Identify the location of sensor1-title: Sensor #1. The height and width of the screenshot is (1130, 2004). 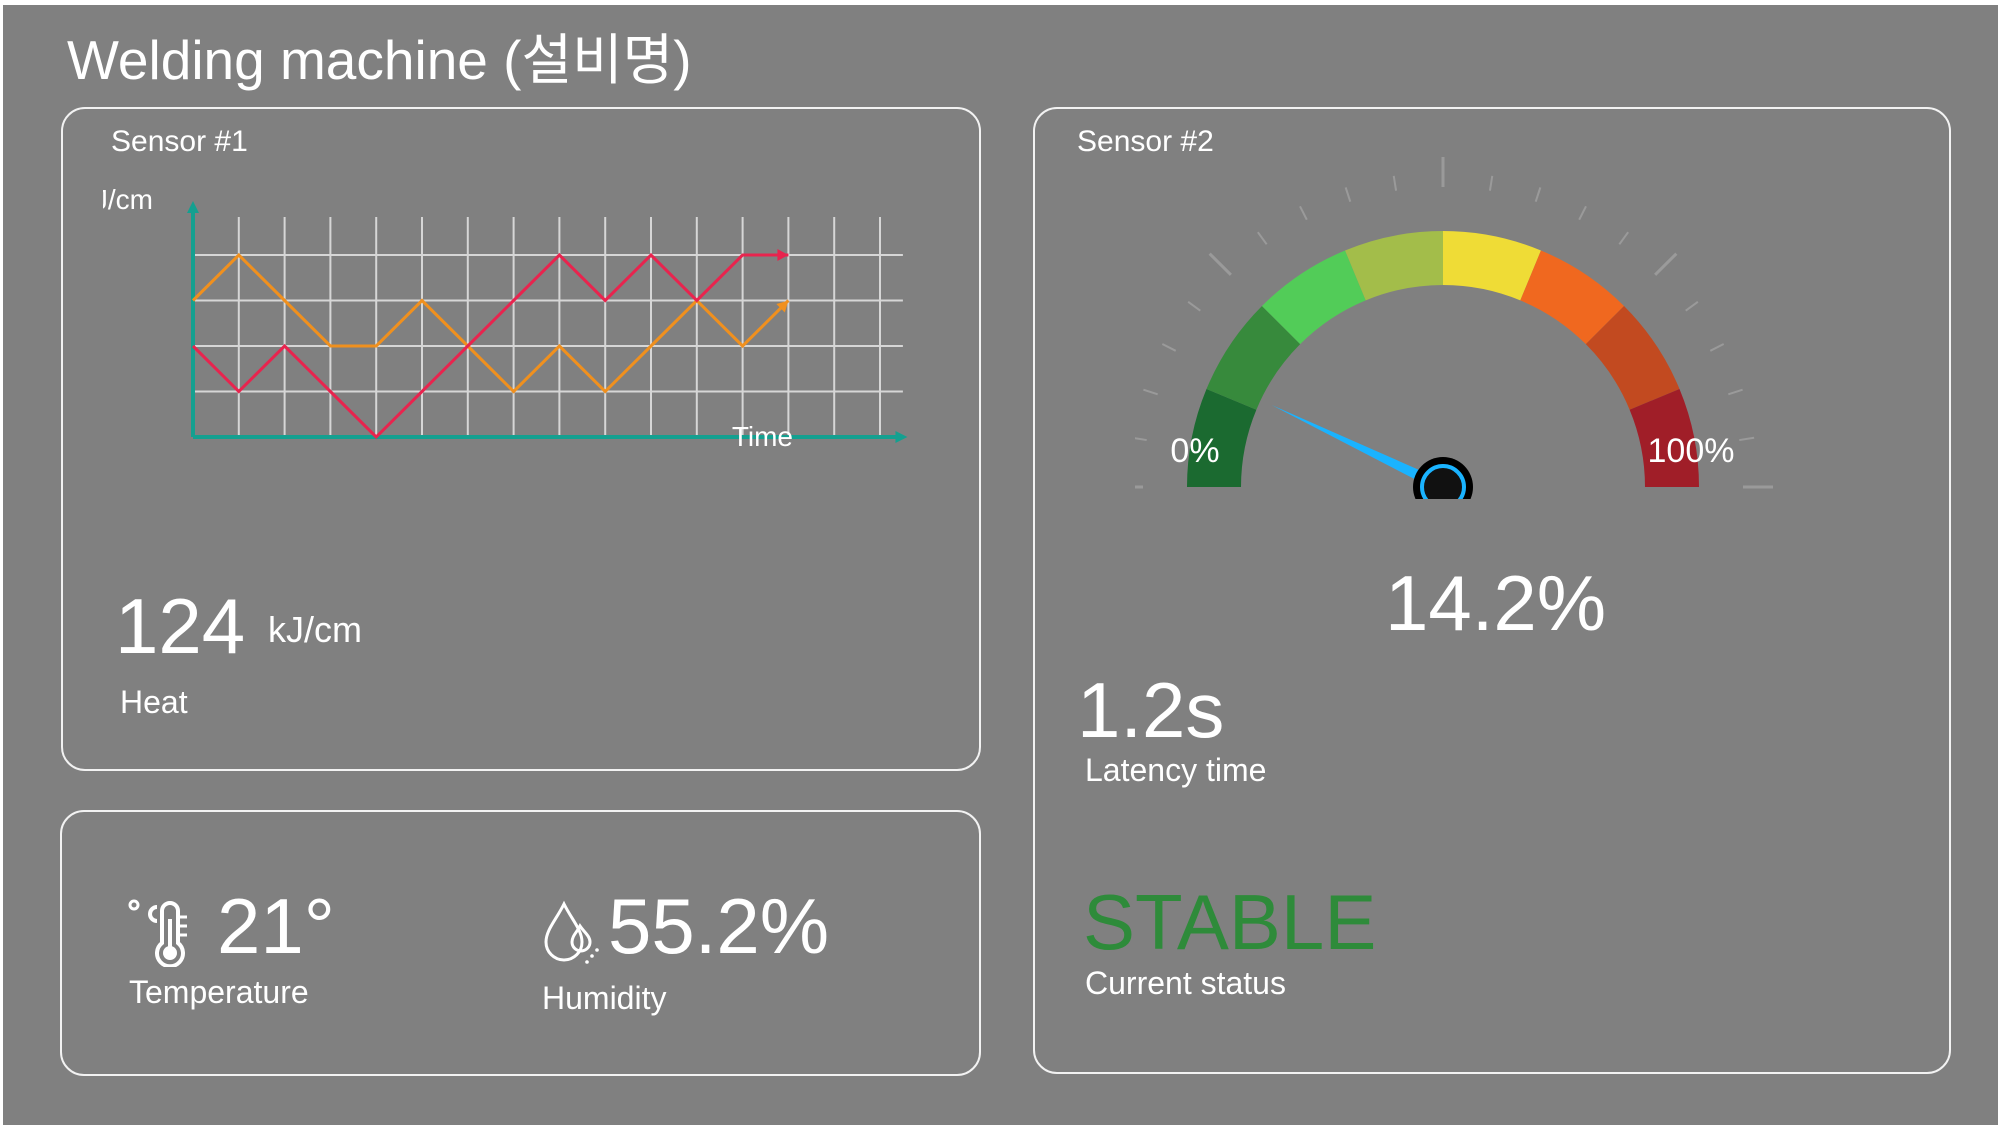
(179, 141).